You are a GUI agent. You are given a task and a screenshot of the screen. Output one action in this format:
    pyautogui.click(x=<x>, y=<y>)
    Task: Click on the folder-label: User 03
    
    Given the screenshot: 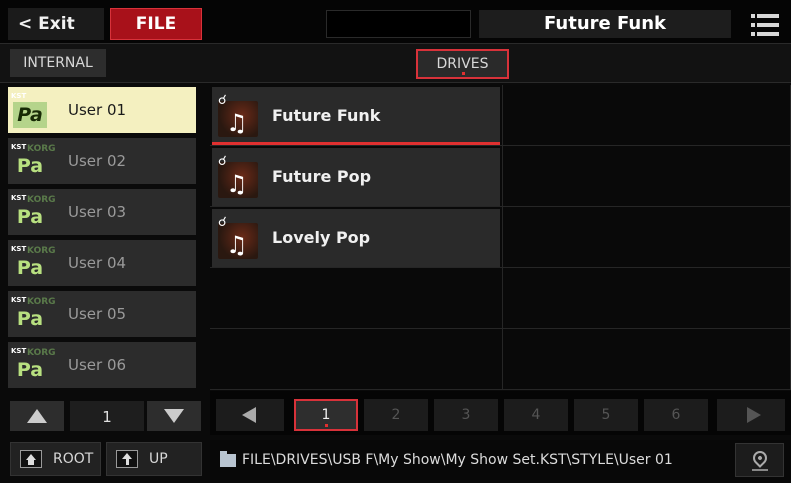 What is the action you would take?
    pyautogui.click(x=97, y=212)
    